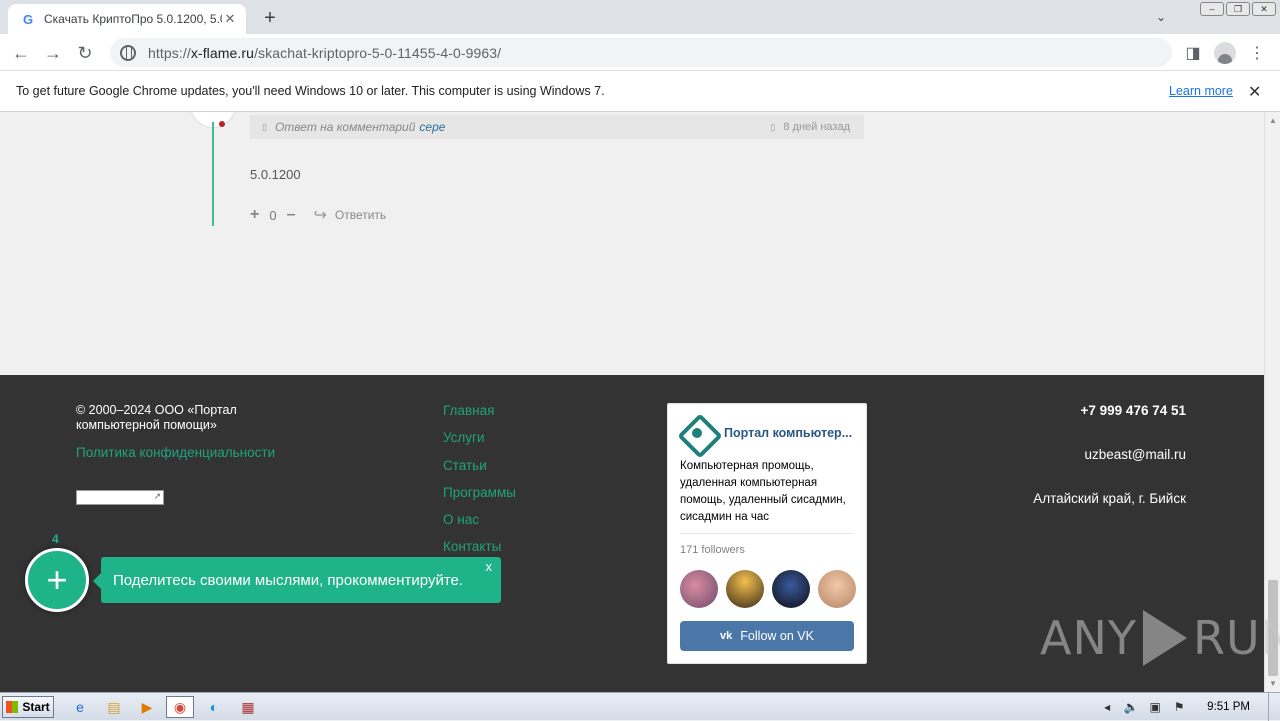 Image resolution: width=1280 pixels, height=721 pixels. Describe the element at coordinates (264, 126) in the screenshot. I see `reply-arrow-icon: ▯` at that location.